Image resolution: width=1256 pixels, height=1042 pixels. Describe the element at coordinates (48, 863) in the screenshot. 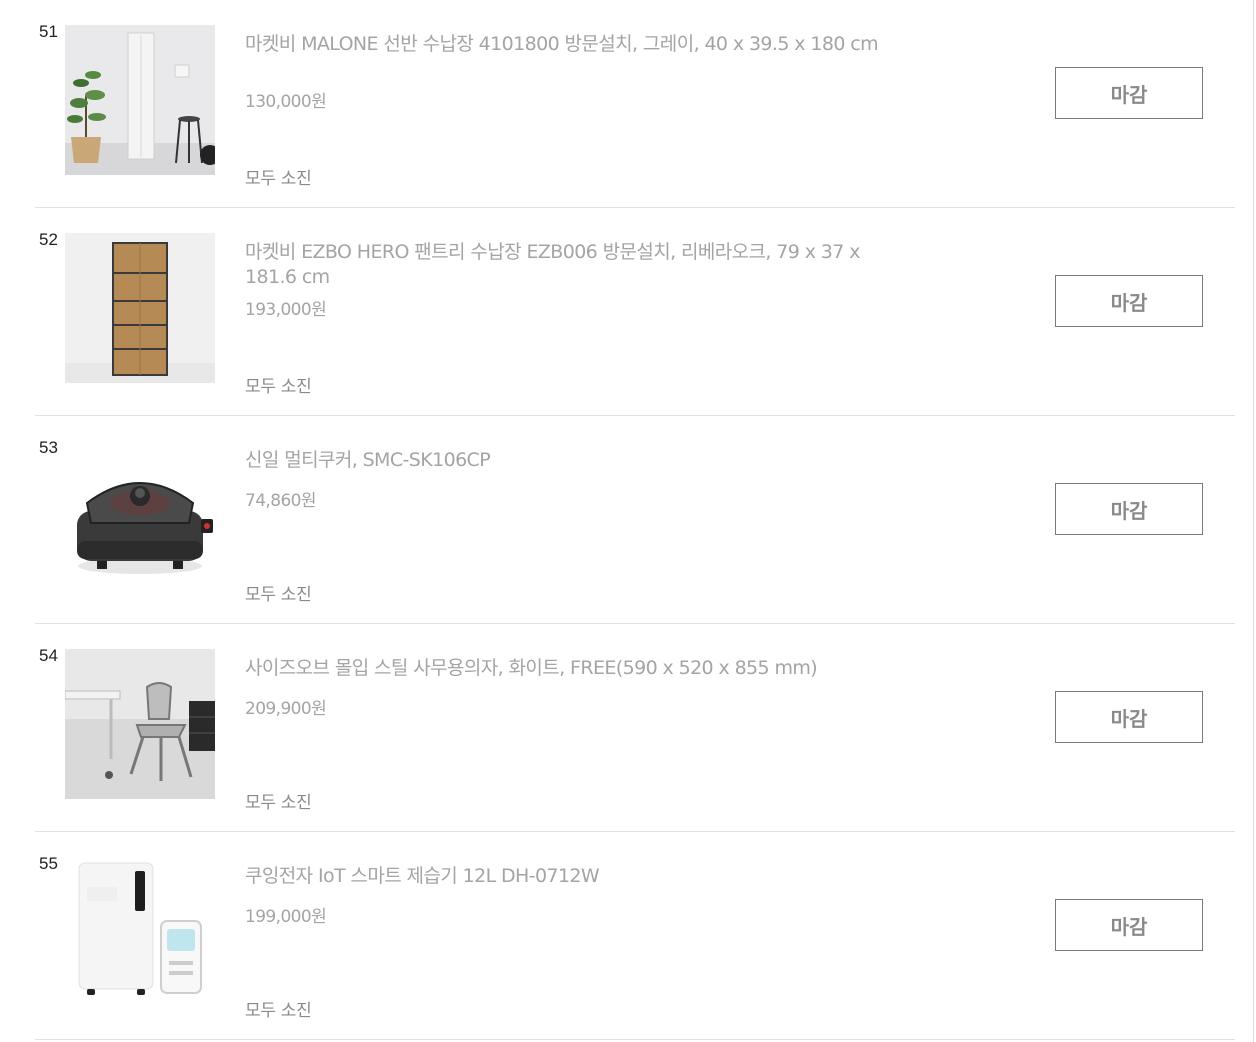

I see `item-number: 55` at that location.